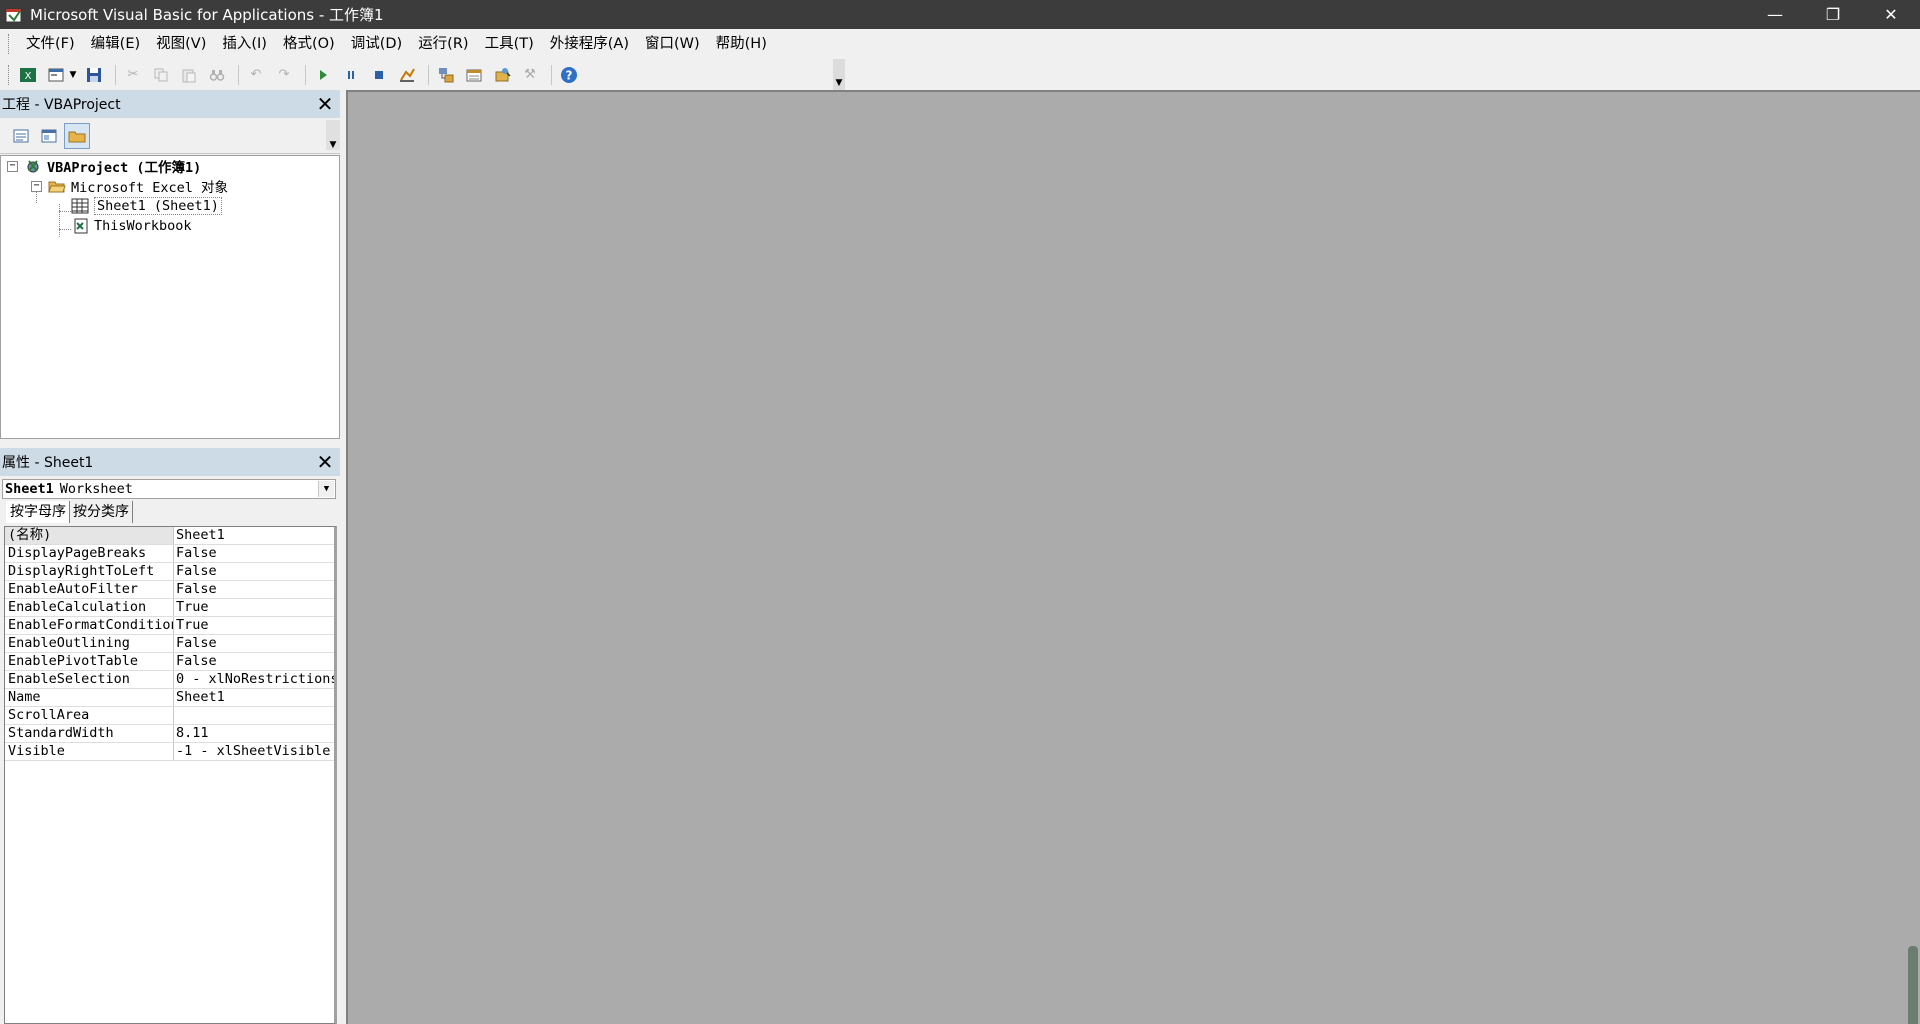  Describe the element at coordinates (672, 44) in the screenshot. I see `menu-window: 窗口(W)` at that location.